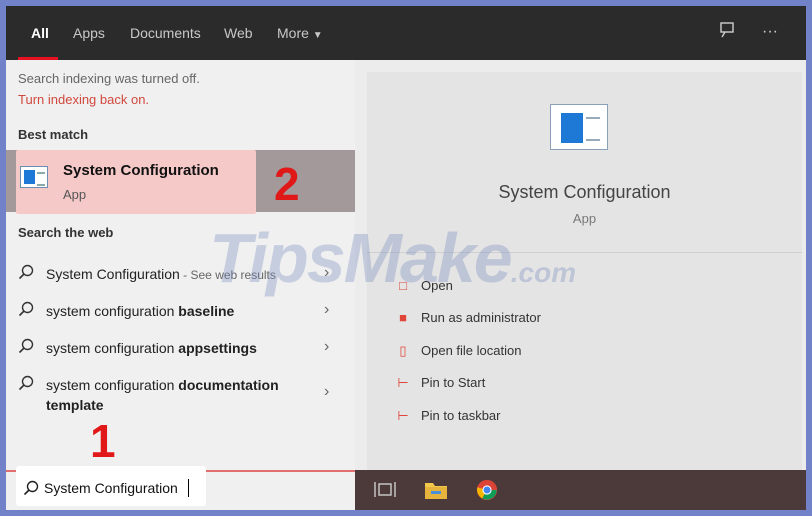  What do you see at coordinates (293, 33) in the screenshot?
I see `tab-more-label: More` at bounding box center [293, 33].